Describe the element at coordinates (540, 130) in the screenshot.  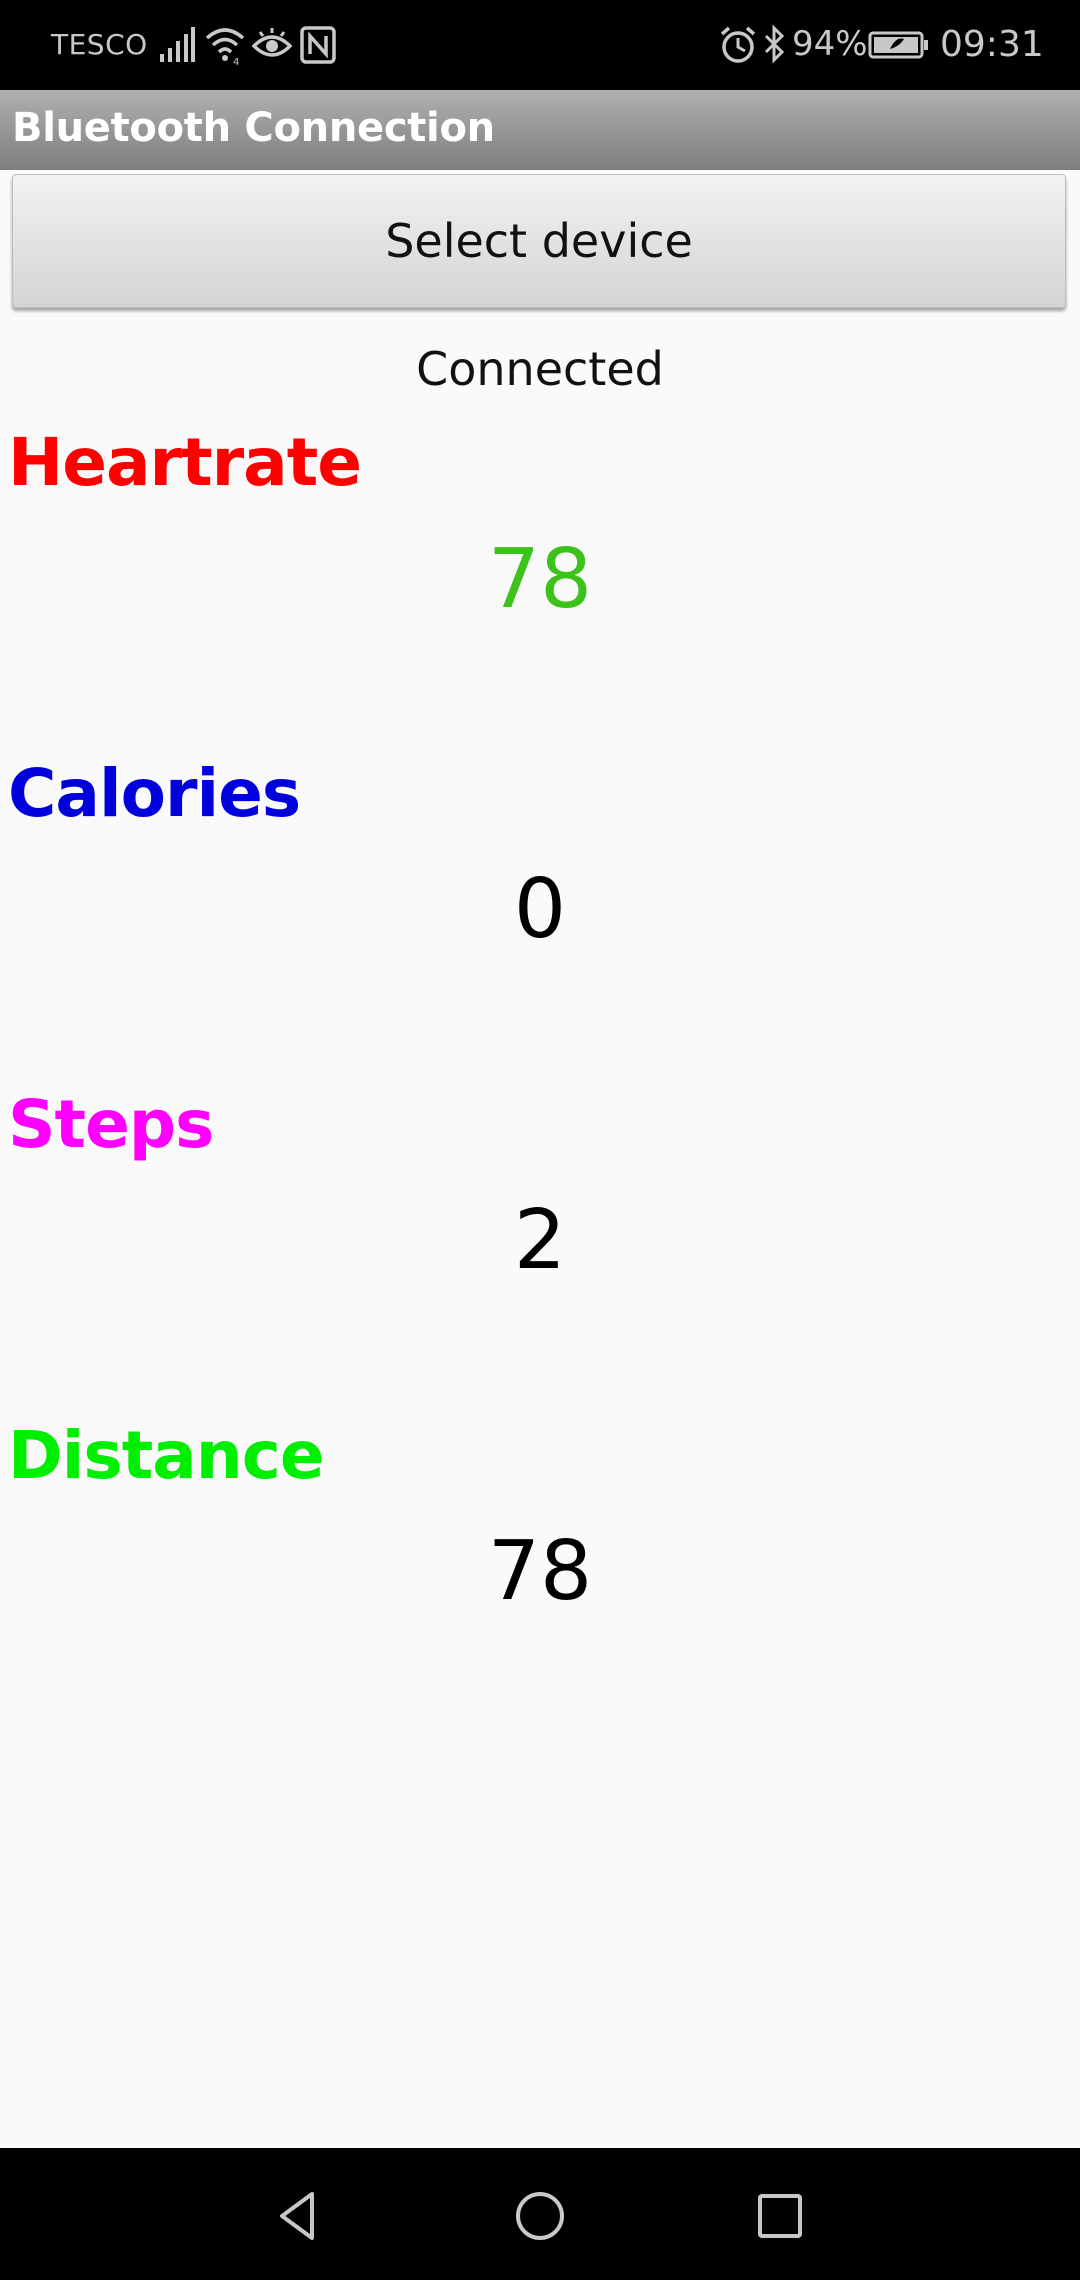
I see `title-bar: Bluetooth Connection` at that location.